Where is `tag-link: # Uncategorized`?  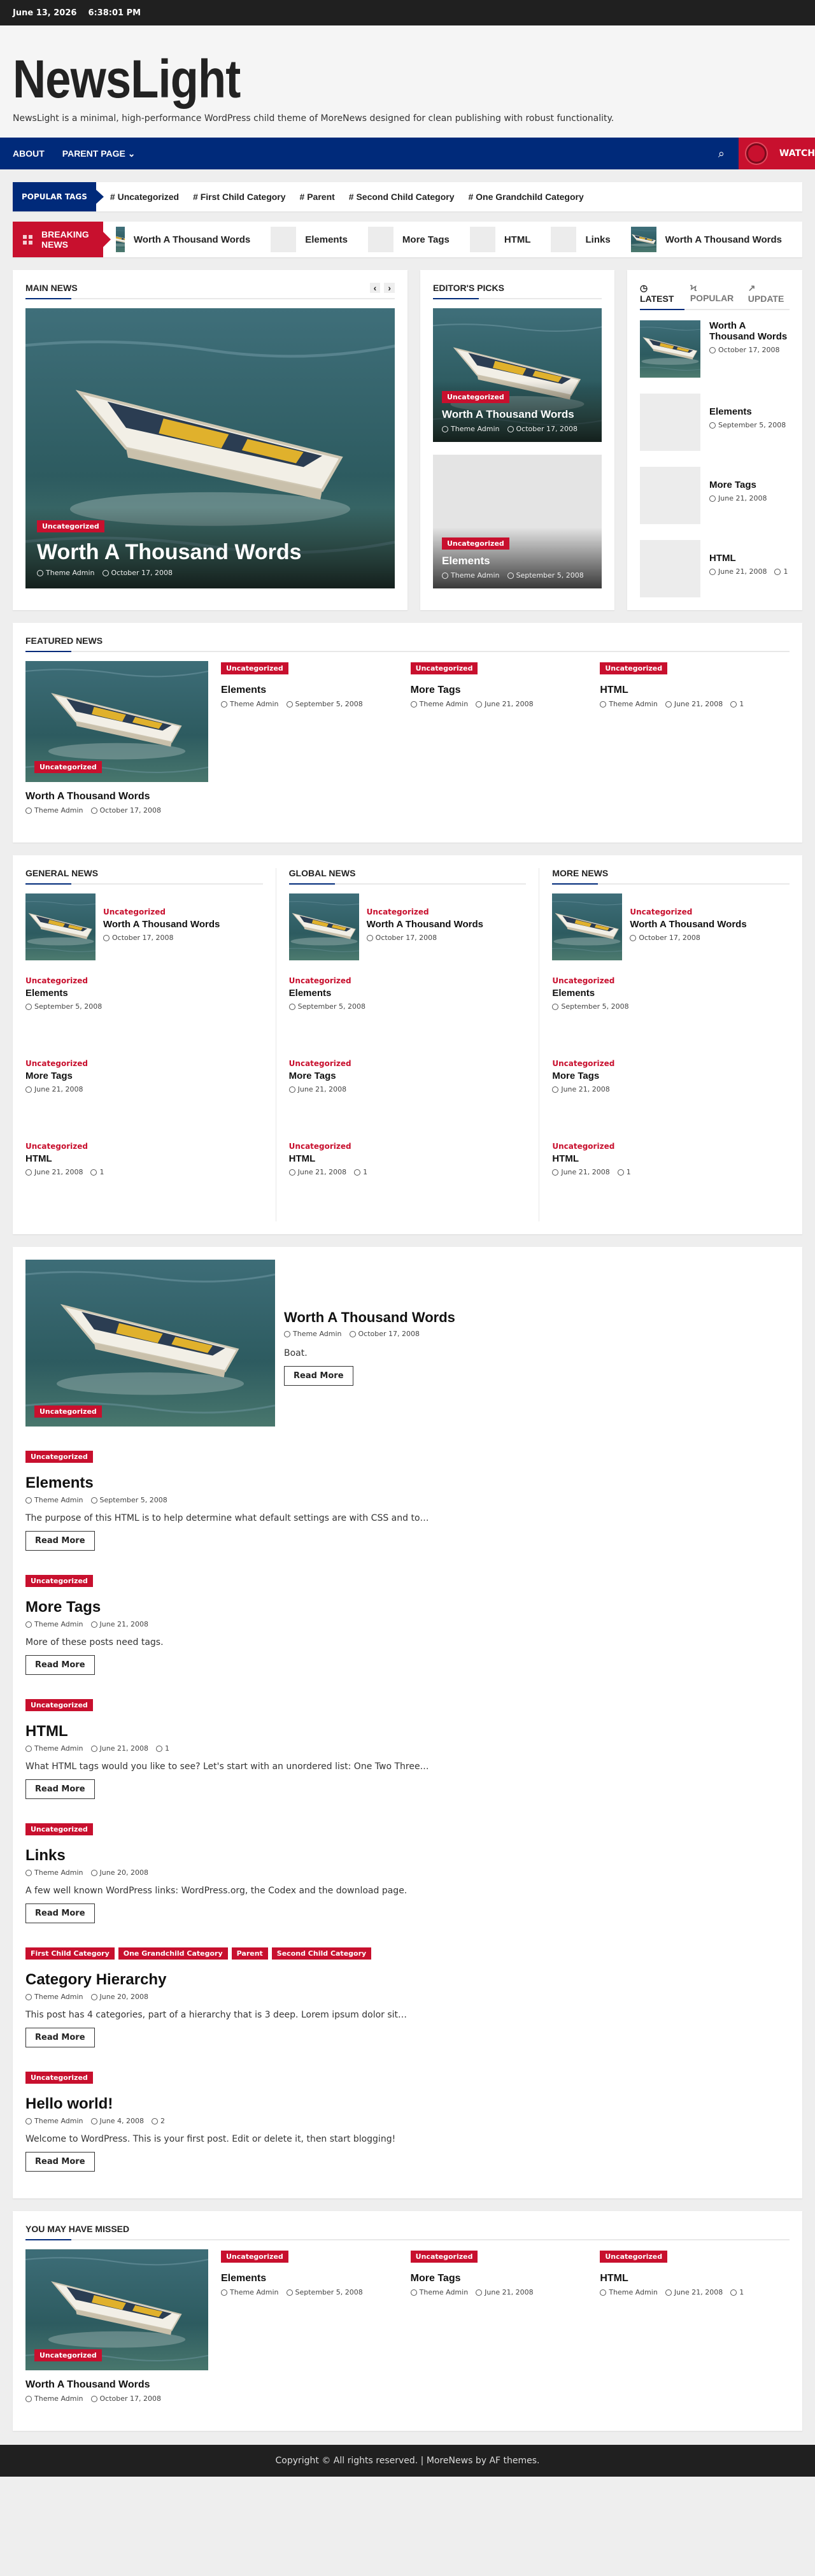
tag-link: # Uncategorized is located at coordinates (144, 197).